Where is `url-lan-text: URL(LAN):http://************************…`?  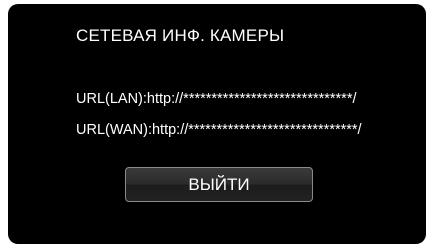 url-lan-text: URL(LAN):http://************************… is located at coordinates (216, 99).